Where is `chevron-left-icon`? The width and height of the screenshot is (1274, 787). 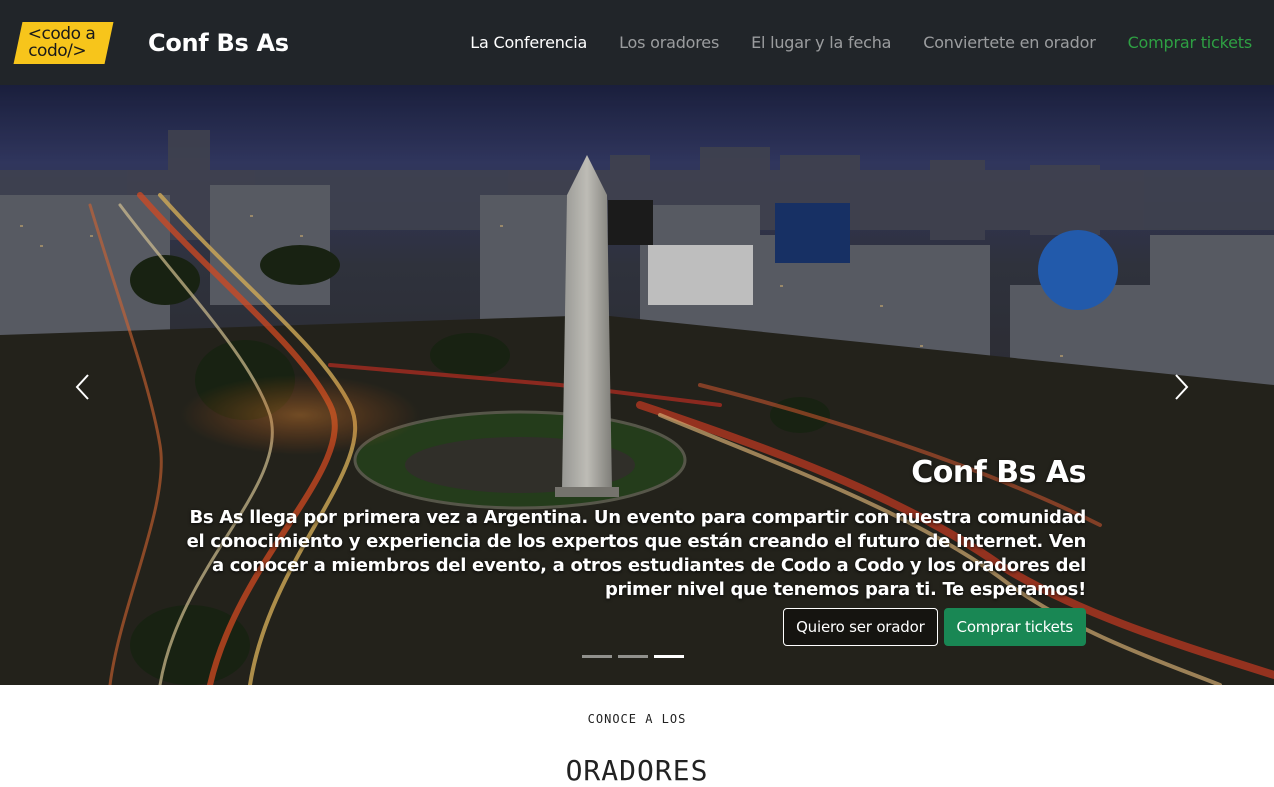 chevron-left-icon is located at coordinates (82, 387).